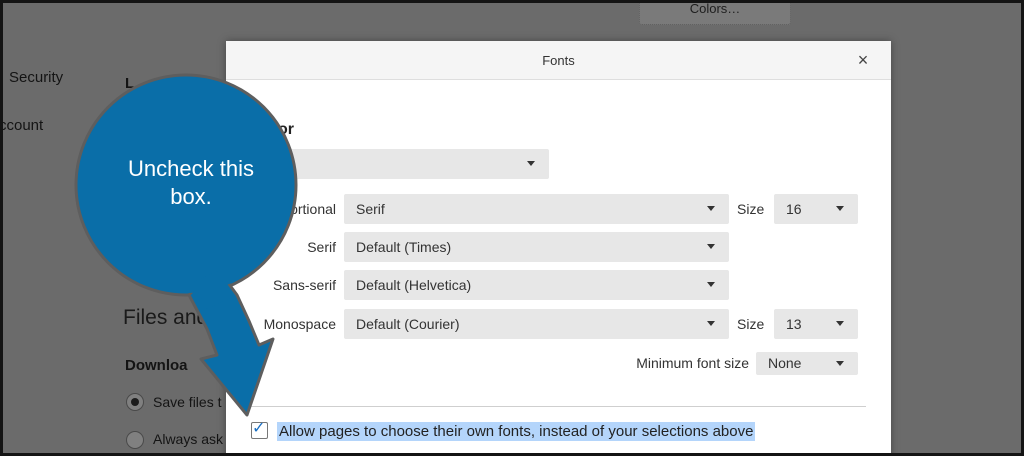 The image size is (1024, 456). I want to click on proportional-size-value: 16, so click(794, 209).